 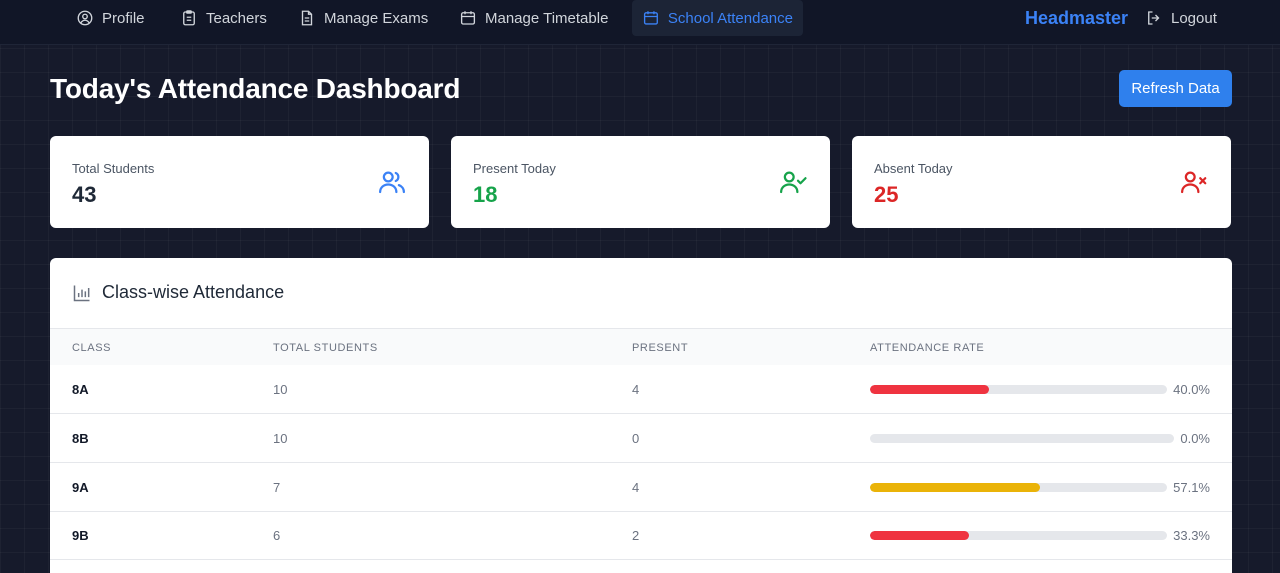 I want to click on brand-name: Headmaster, so click(x=1077, y=17).